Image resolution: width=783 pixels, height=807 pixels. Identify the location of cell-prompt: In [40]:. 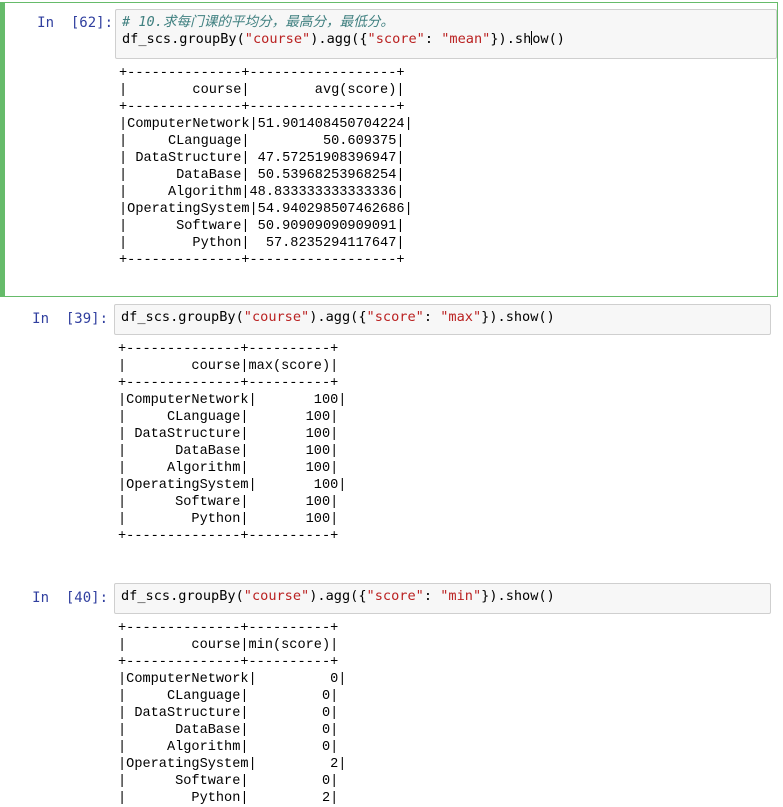
(70, 598).